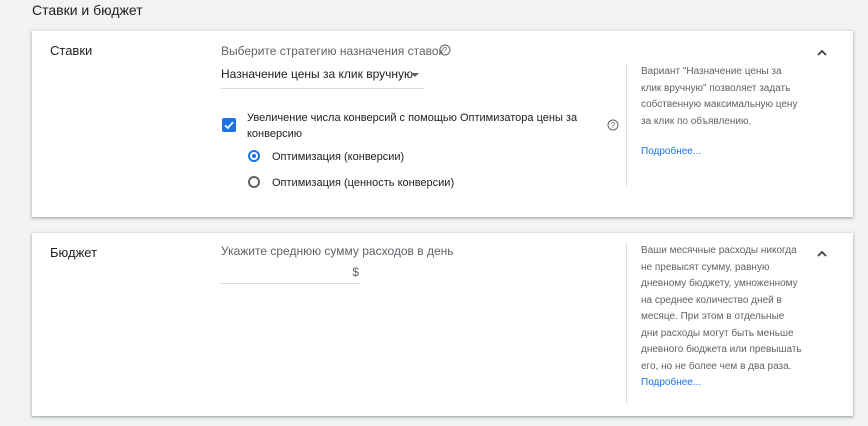 The width and height of the screenshot is (868, 426). I want to click on caret-down-icon, so click(415, 75).